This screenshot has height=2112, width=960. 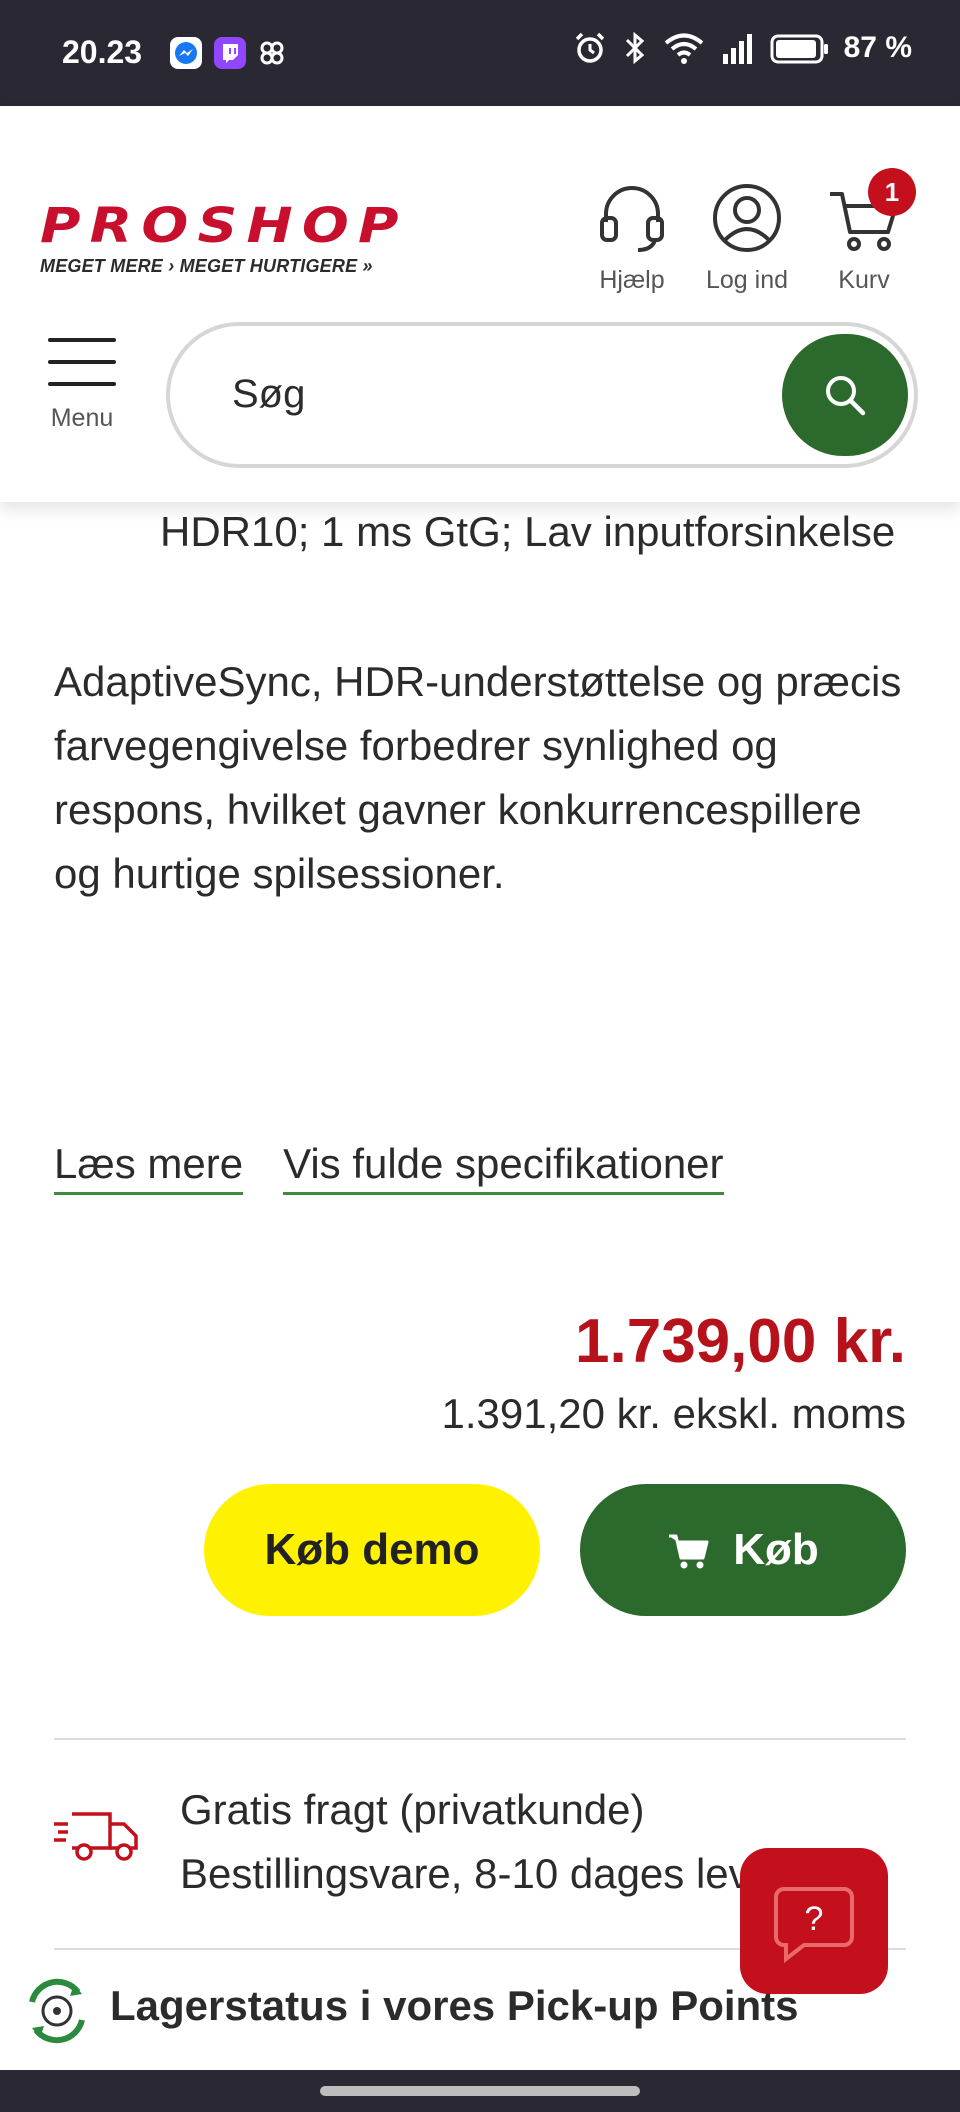 I want to click on read-more-link: Læs mere, so click(x=149, y=1167).